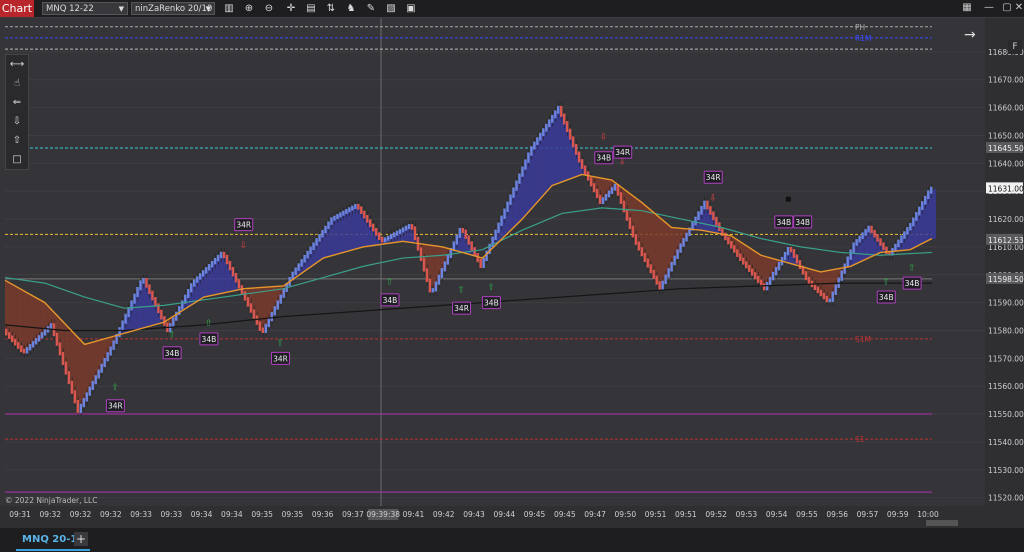  What do you see at coordinates (17, 102) in the screenshot?
I see `arrow-left-icon: ⇐` at bounding box center [17, 102].